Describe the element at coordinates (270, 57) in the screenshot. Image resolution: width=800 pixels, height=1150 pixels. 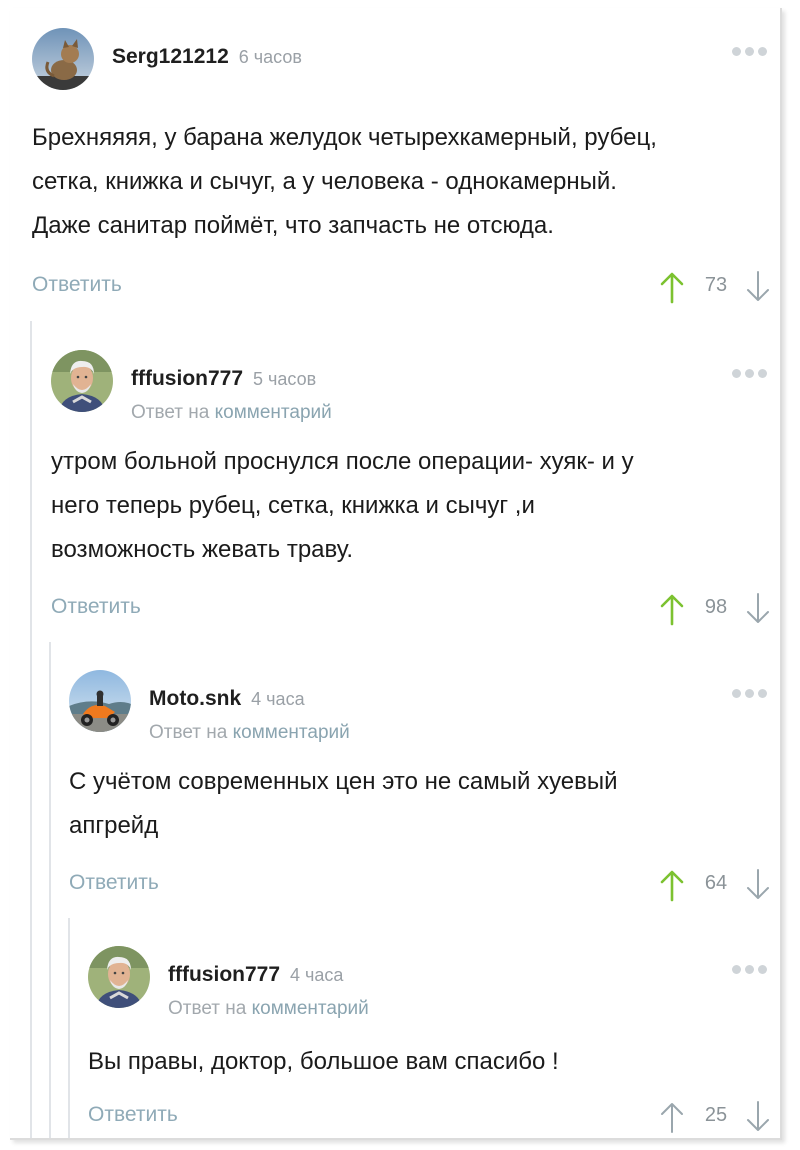
I see `comment-time: 6 часов` at that location.